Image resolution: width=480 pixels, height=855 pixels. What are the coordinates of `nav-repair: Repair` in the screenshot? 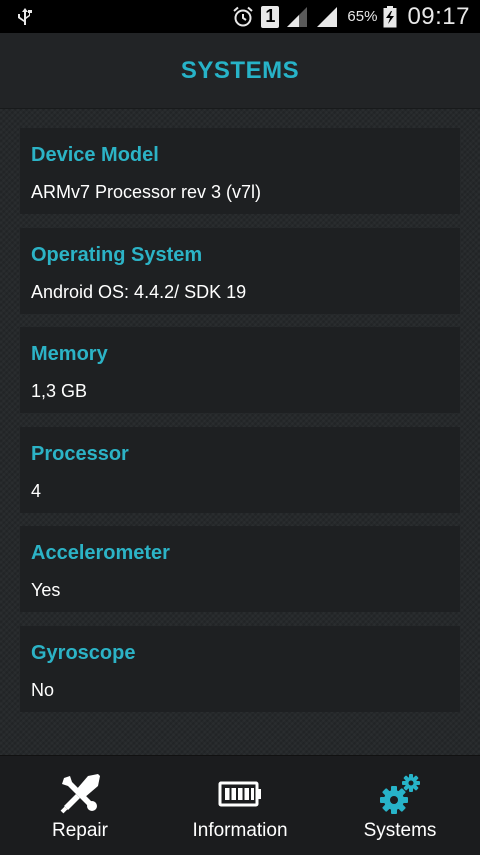 It's located at (80, 805).